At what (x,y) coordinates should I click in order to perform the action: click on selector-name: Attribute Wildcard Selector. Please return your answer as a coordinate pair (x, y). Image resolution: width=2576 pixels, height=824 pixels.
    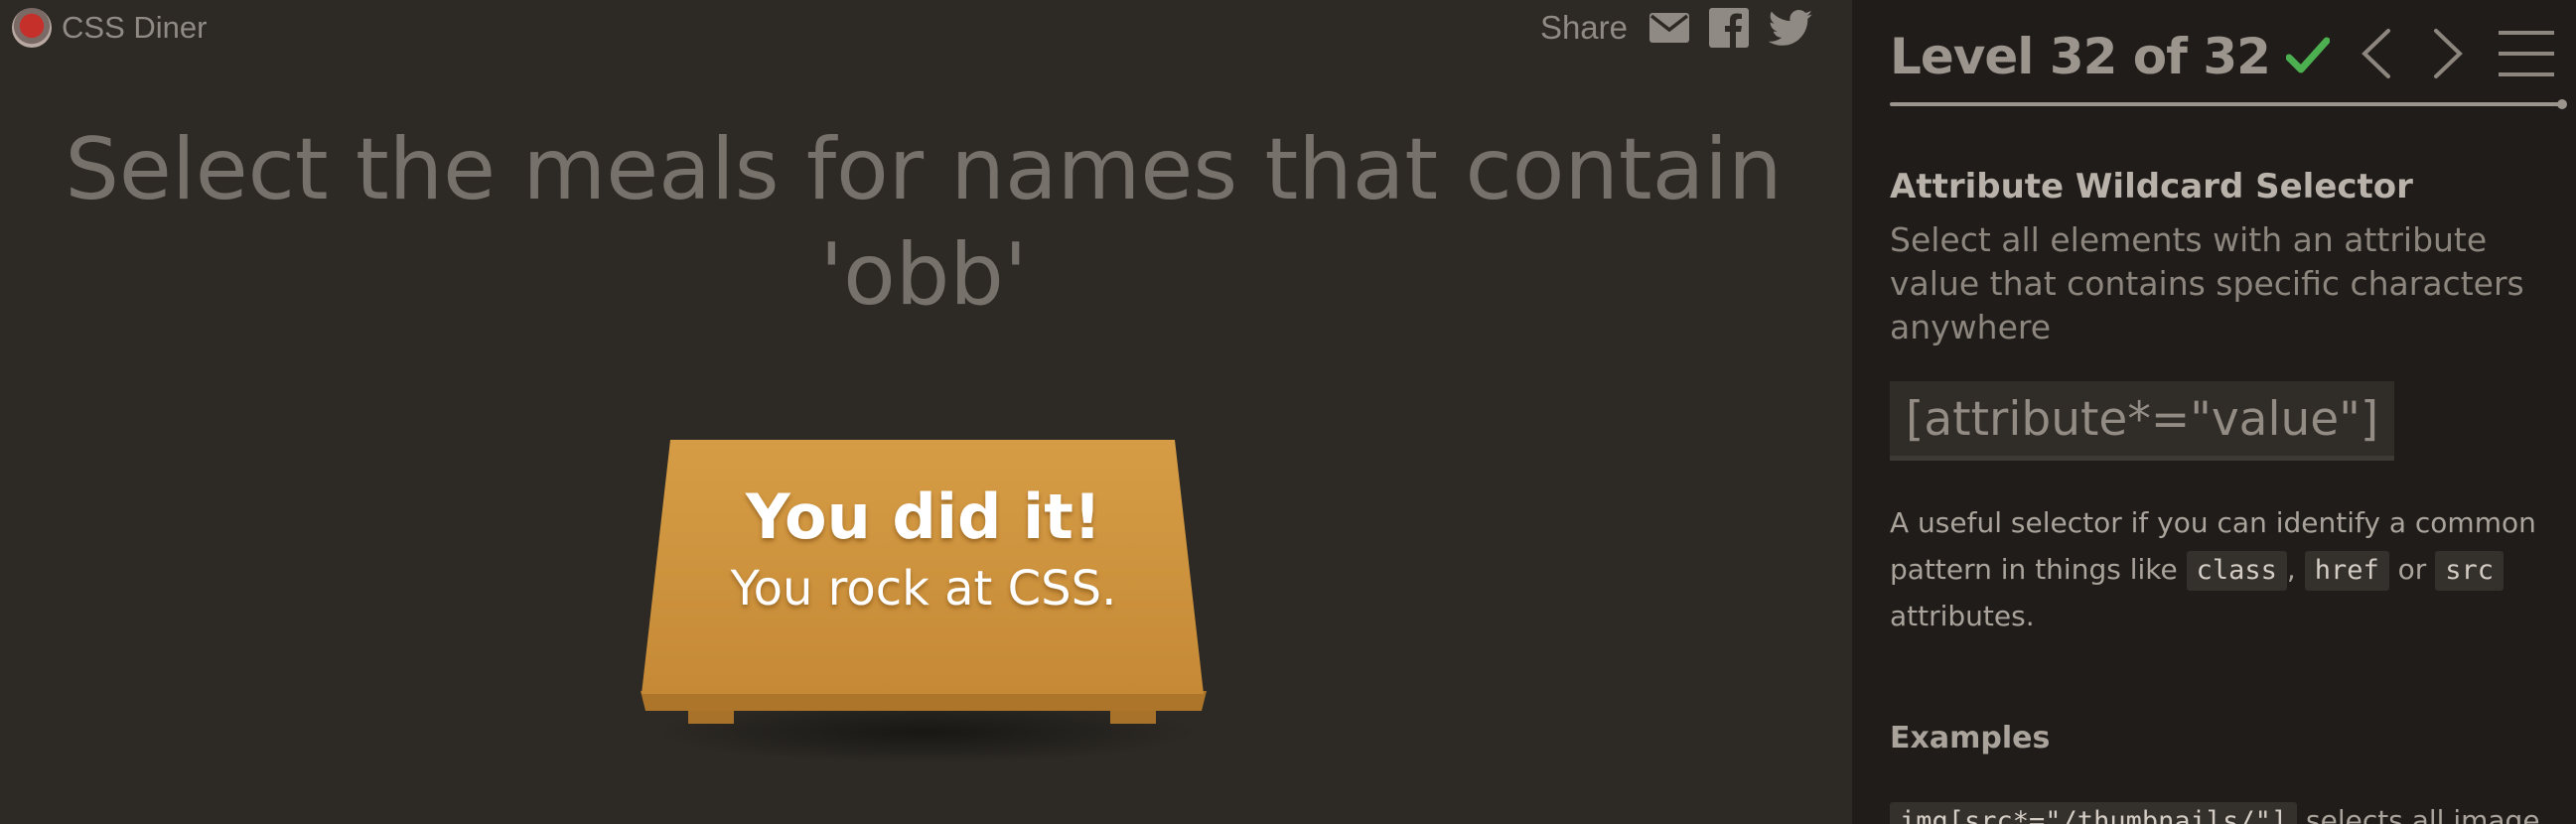
    Looking at the image, I should click on (2151, 187).